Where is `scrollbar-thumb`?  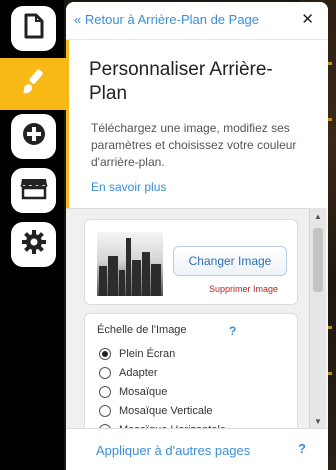
scrollbar-thumb is located at coordinates (318, 260).